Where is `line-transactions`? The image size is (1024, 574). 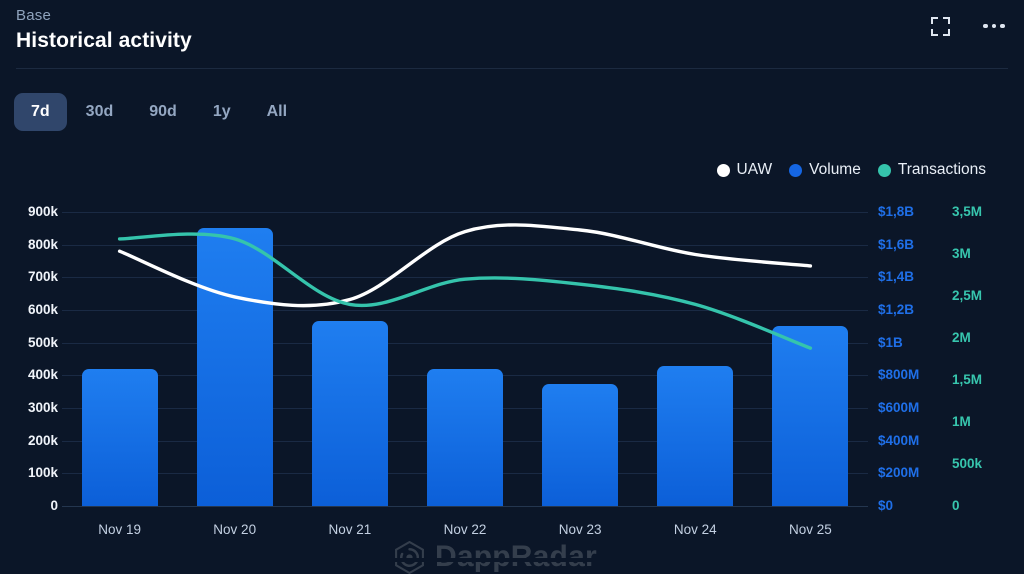
line-transactions is located at coordinates (465, 291).